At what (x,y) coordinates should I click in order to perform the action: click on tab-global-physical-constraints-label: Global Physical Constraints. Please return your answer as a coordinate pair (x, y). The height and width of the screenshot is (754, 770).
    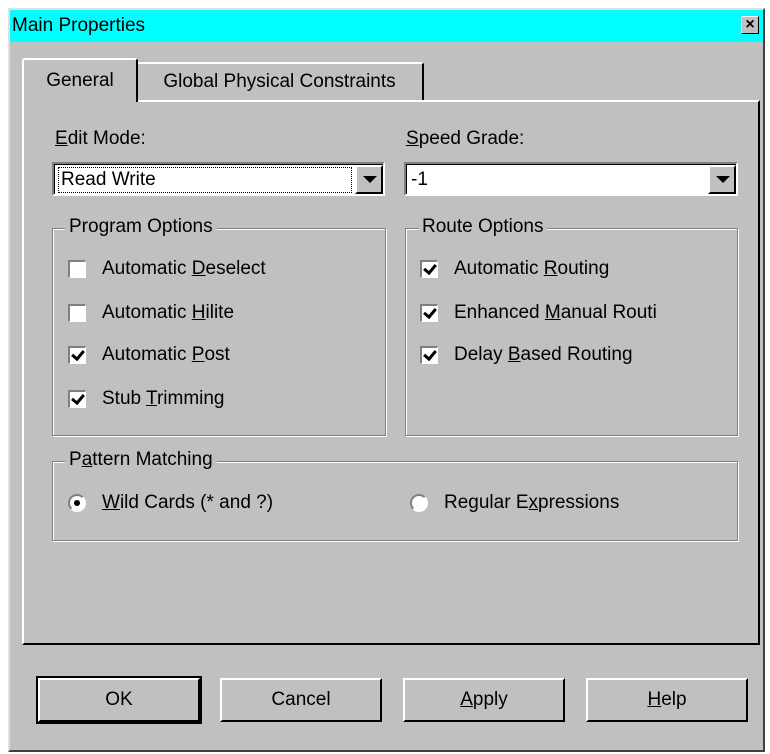
    Looking at the image, I should click on (279, 81).